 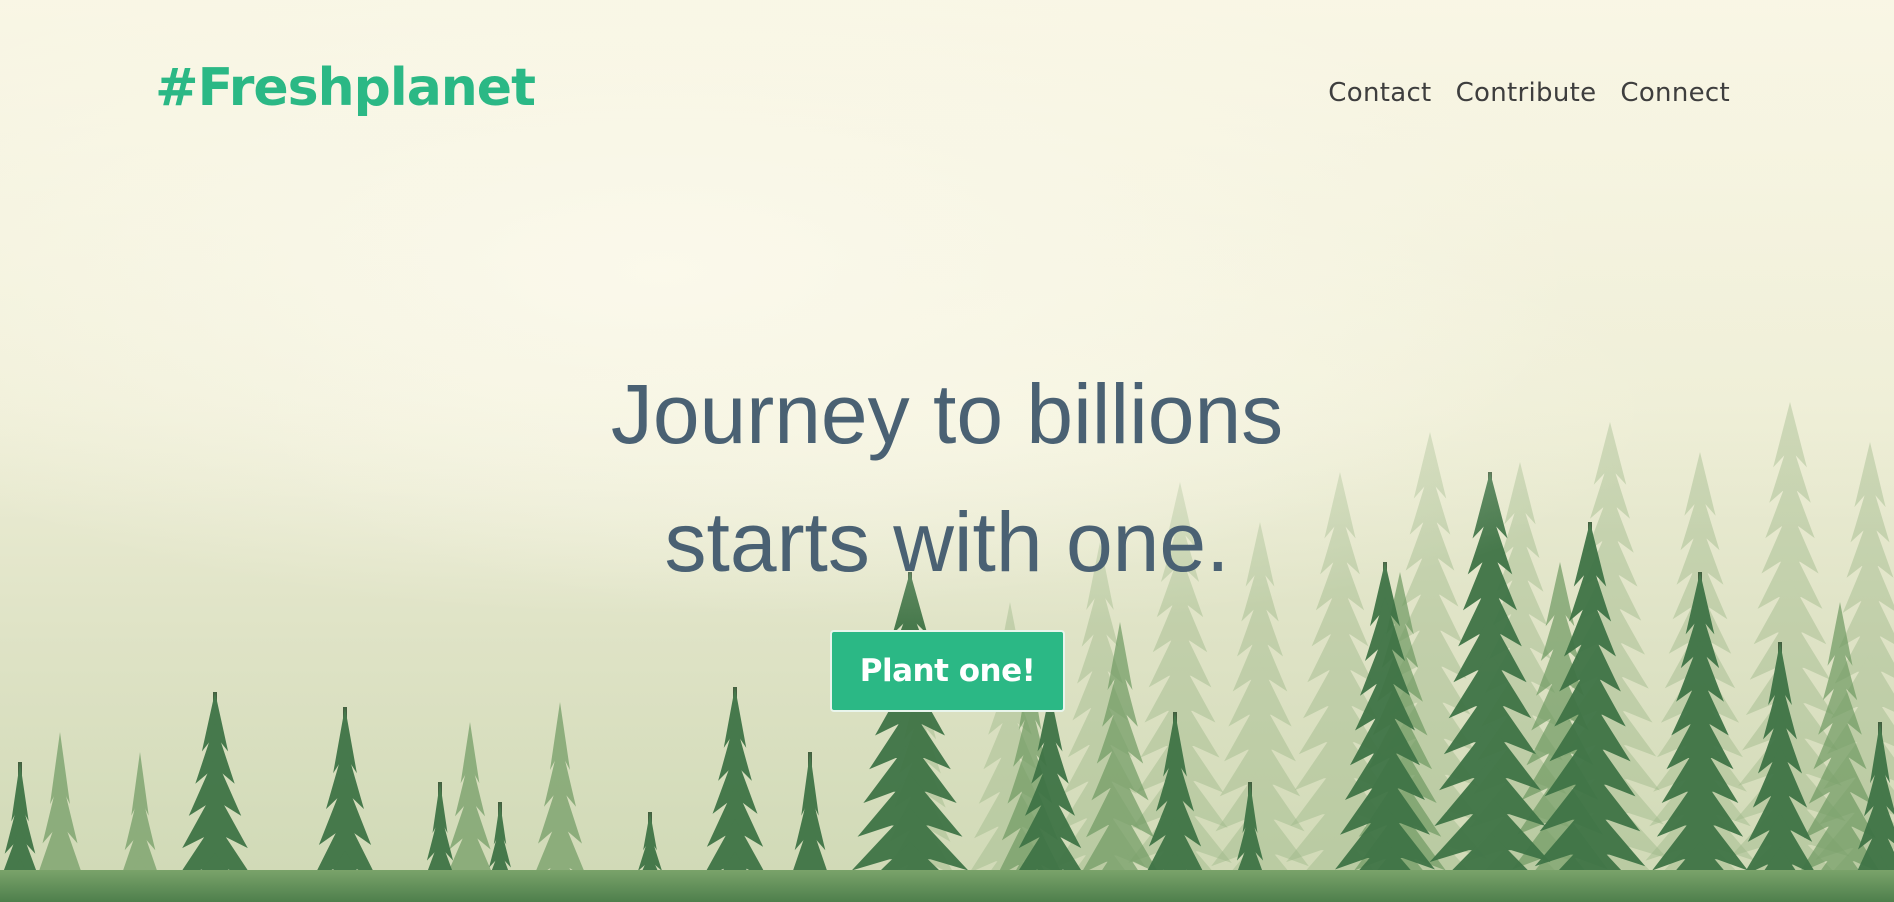 I want to click on site-logo: #Freshplanet, so click(x=345, y=88).